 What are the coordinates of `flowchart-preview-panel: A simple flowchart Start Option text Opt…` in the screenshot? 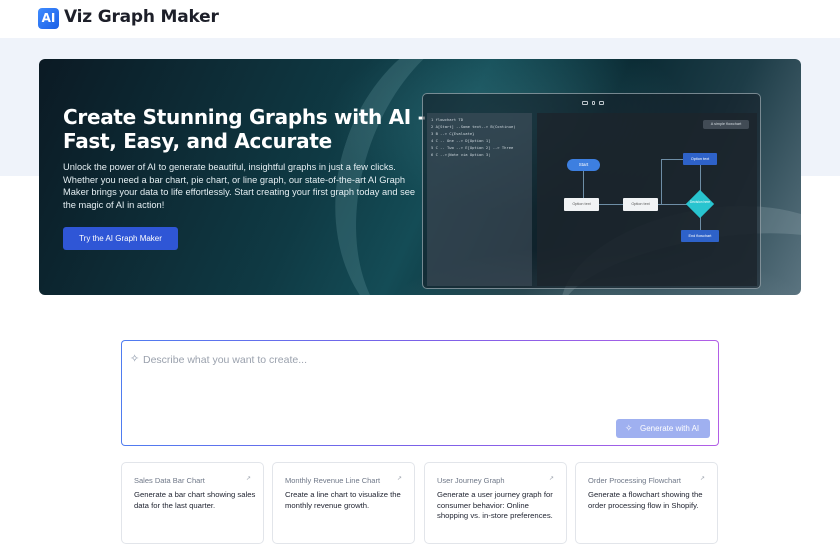 It's located at (647, 199).